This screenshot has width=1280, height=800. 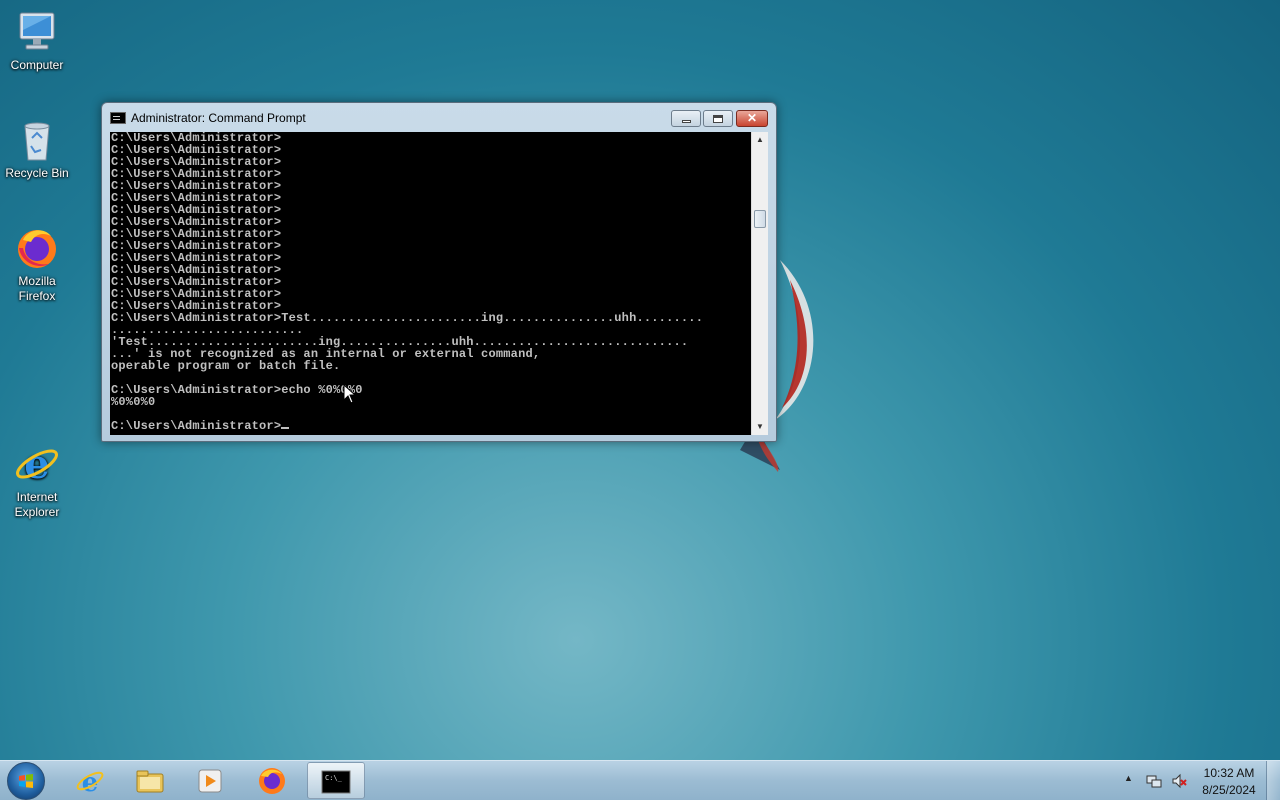 I want to click on window-titlebar: Administrator: Command Prompt ✕, so click(x=439, y=117).